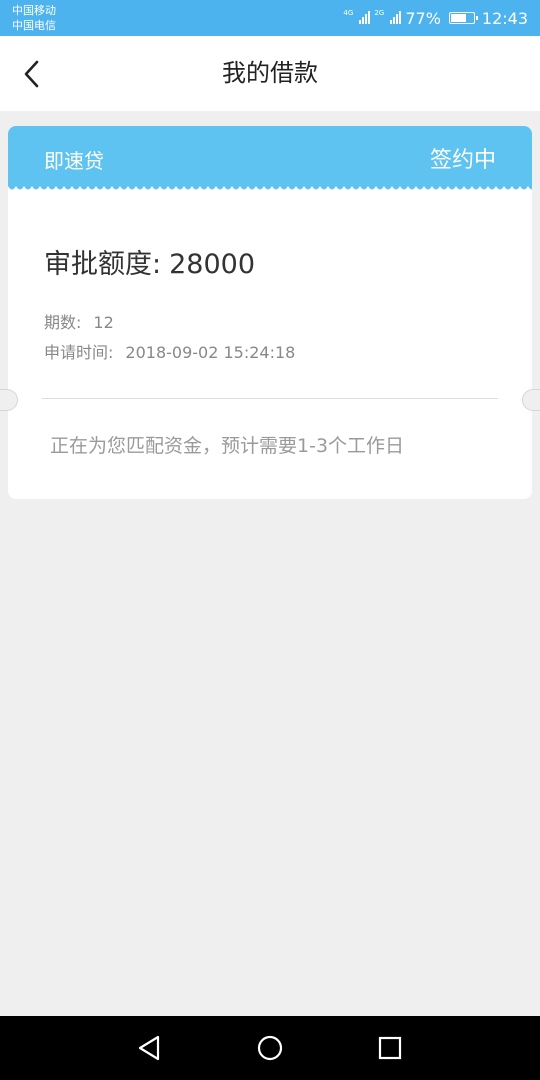 This screenshot has width=540, height=1080. I want to click on nav-home-icon, so click(270, 1048).